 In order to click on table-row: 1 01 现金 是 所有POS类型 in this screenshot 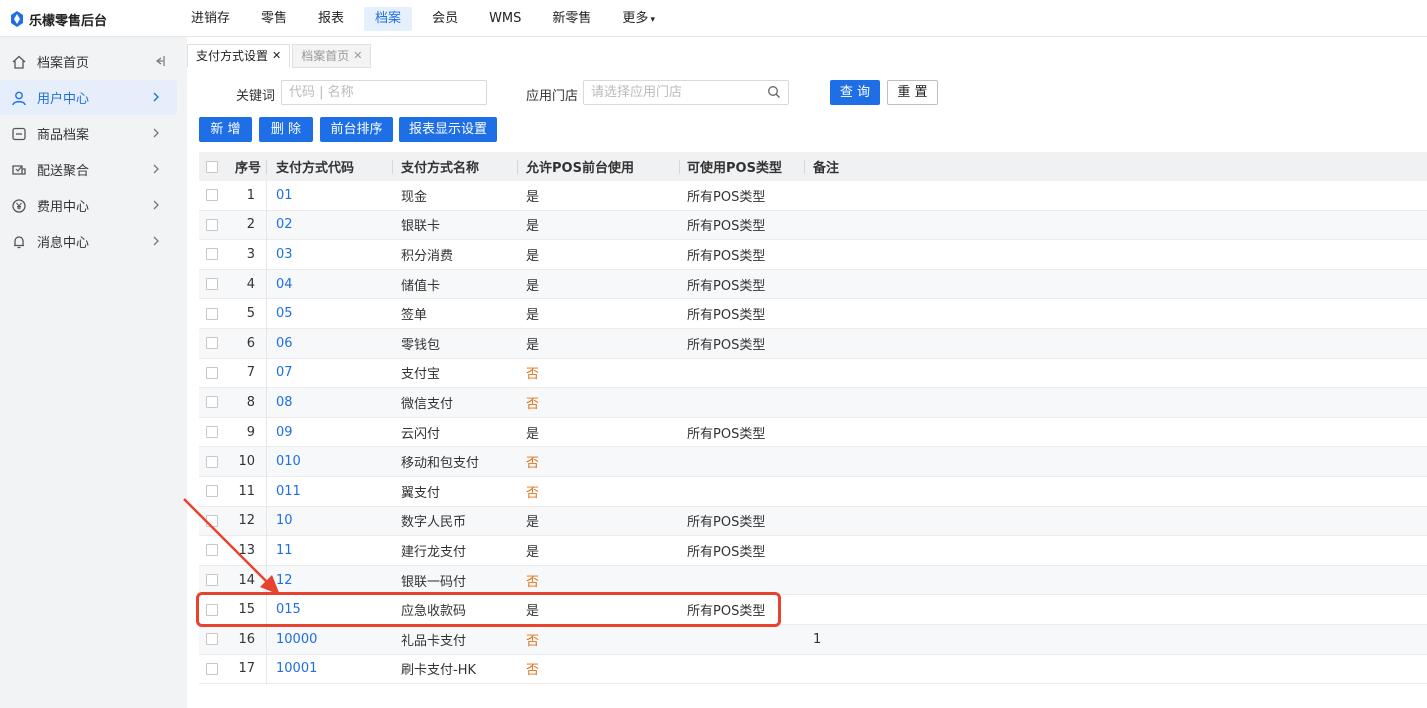, I will do `click(813, 196)`.